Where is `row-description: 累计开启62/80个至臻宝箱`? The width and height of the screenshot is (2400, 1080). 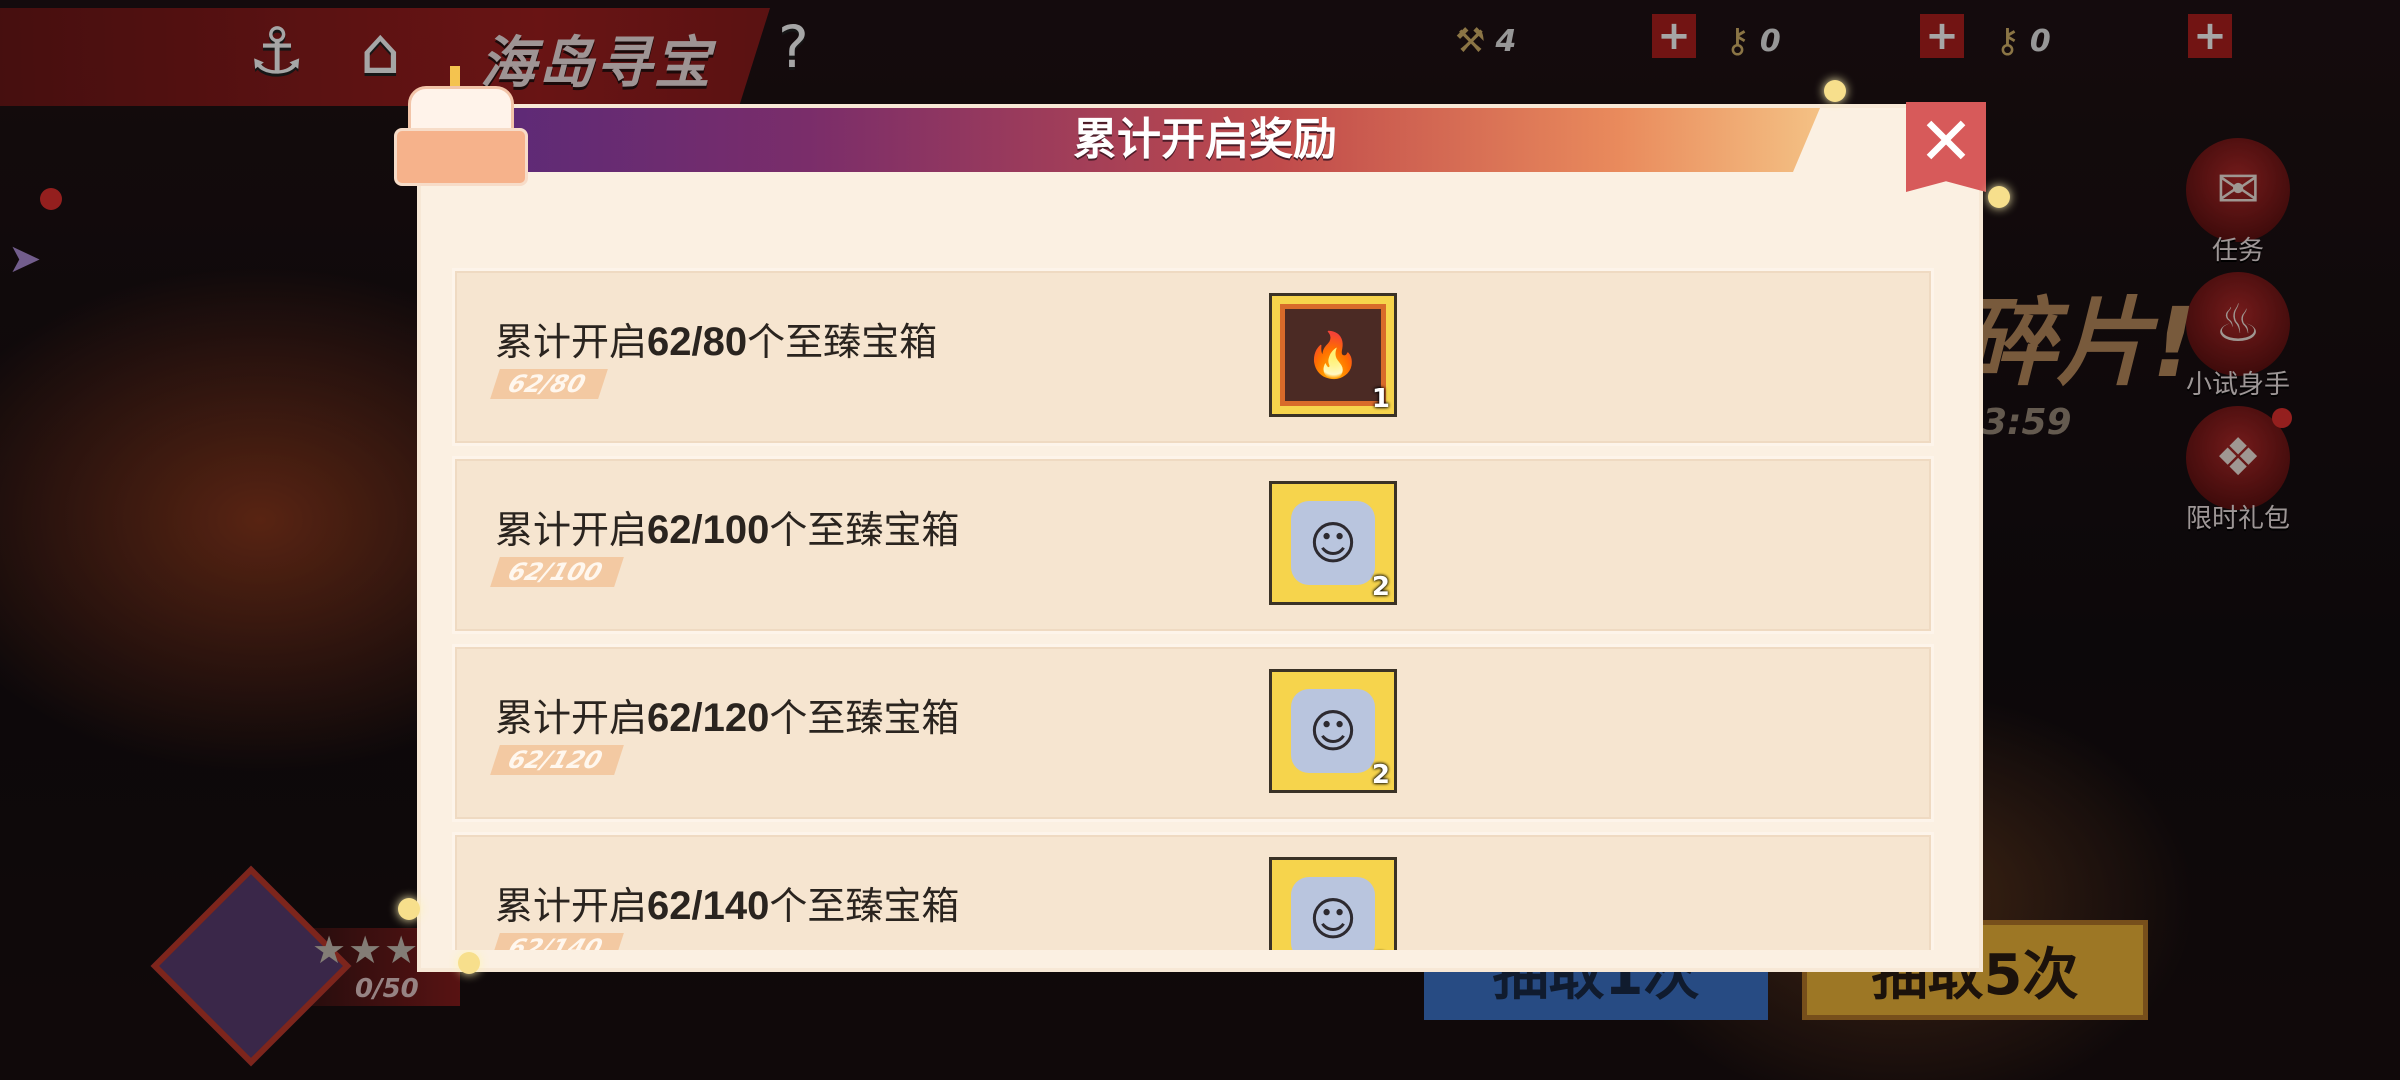 row-description: 累计开启62/80个至臻宝箱 is located at coordinates (716, 342).